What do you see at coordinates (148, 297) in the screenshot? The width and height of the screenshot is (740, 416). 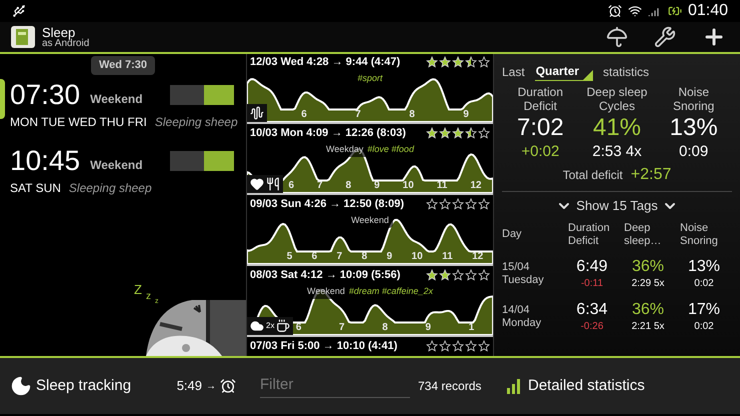 I see `snore-letter: z` at bounding box center [148, 297].